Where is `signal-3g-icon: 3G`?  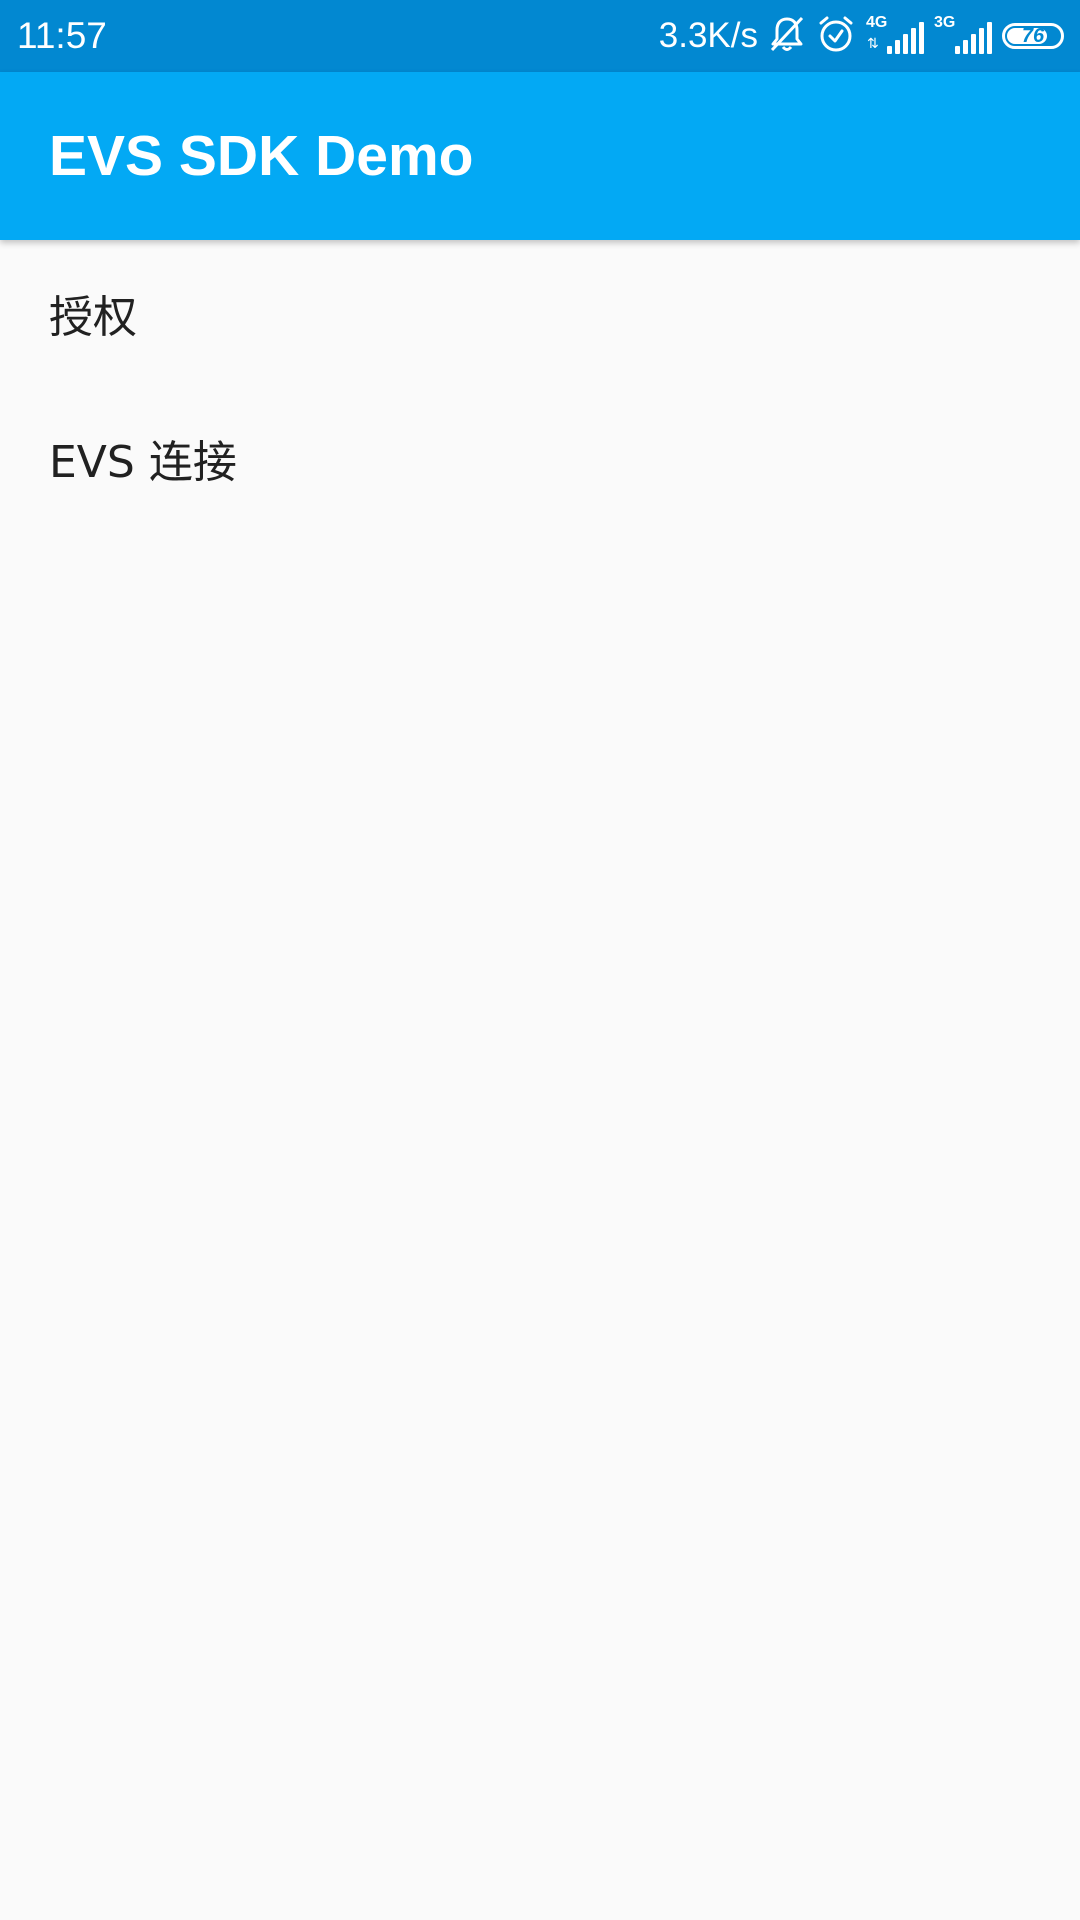
signal-3g-icon: 3G is located at coordinates (963, 35).